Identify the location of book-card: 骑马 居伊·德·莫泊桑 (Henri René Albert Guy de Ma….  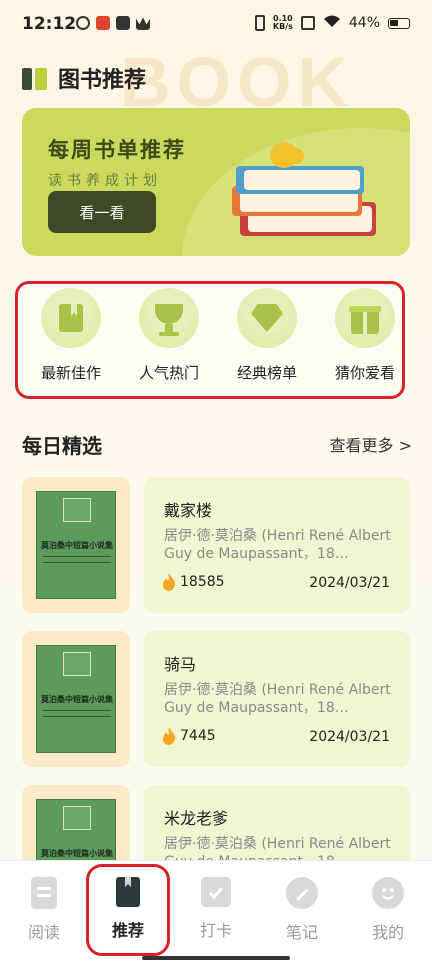
(277, 699).